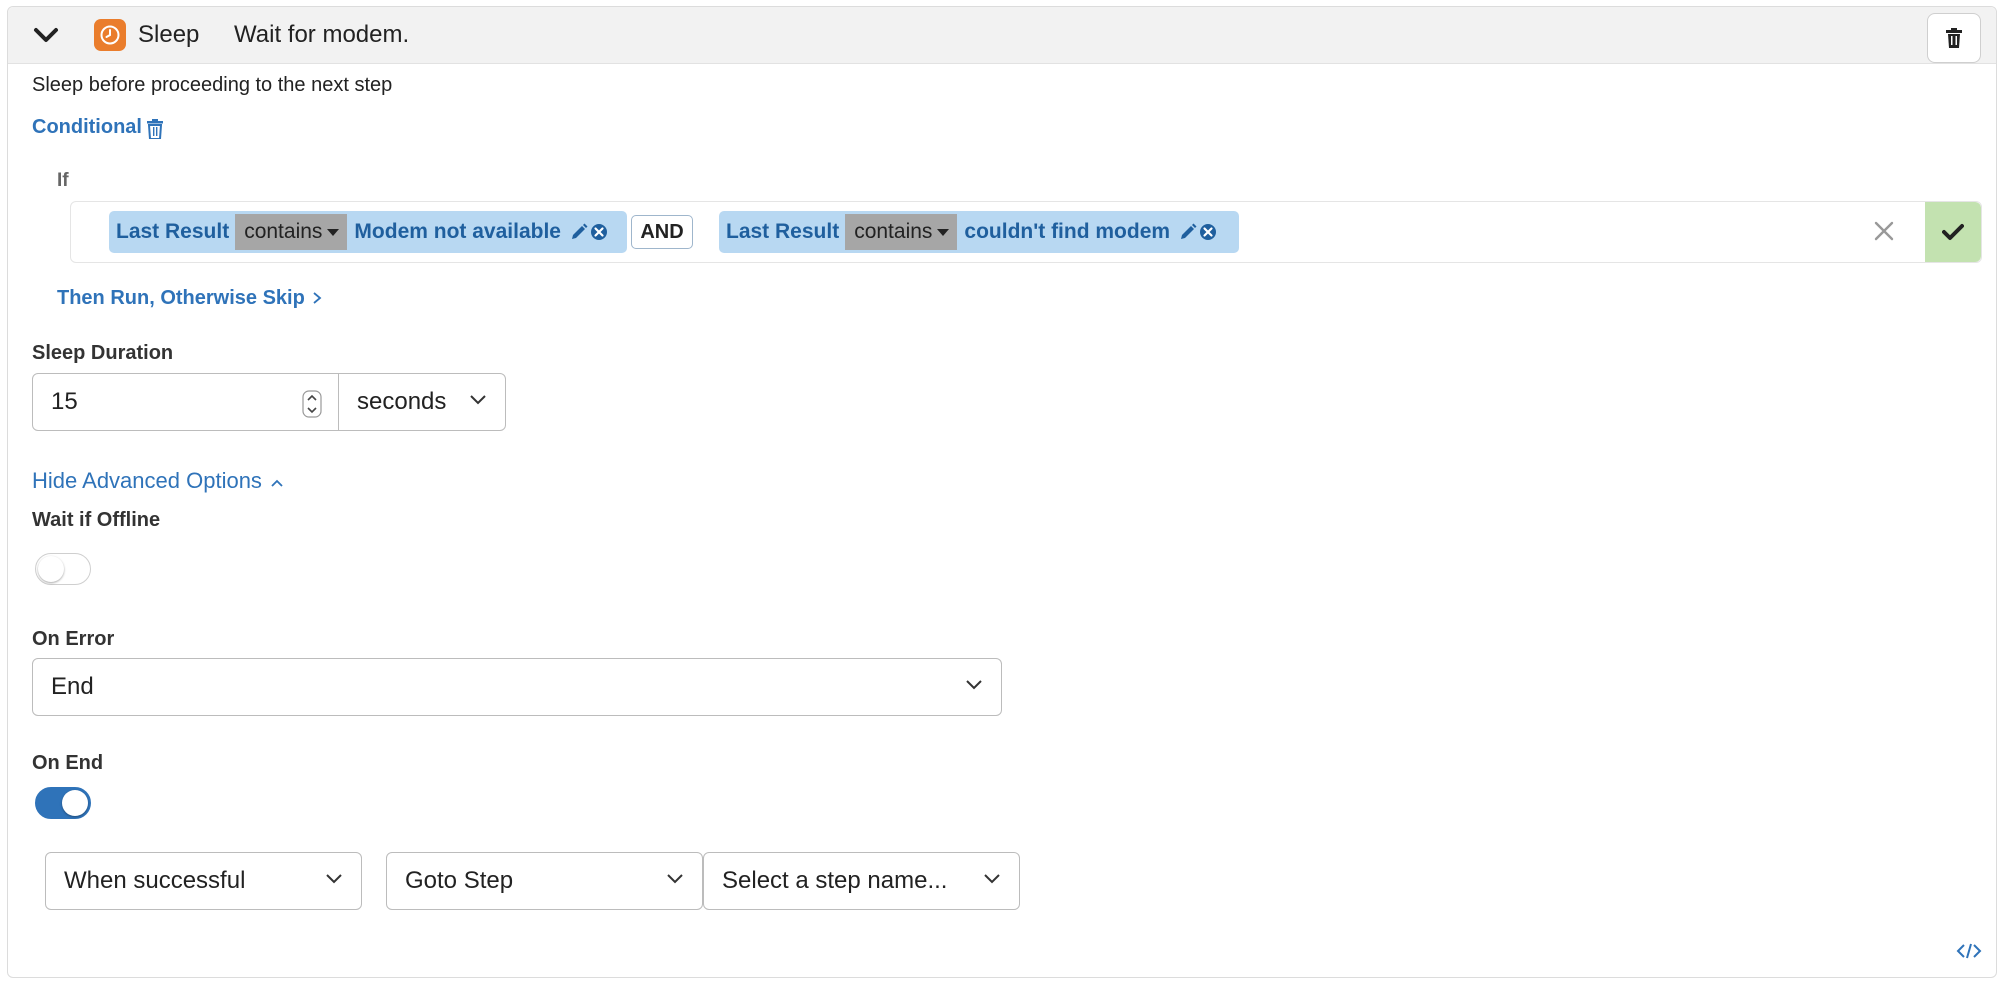 The image size is (2006, 990). What do you see at coordinates (103, 353) in the screenshot?
I see `sleep-duration-label: Sleep Duration` at bounding box center [103, 353].